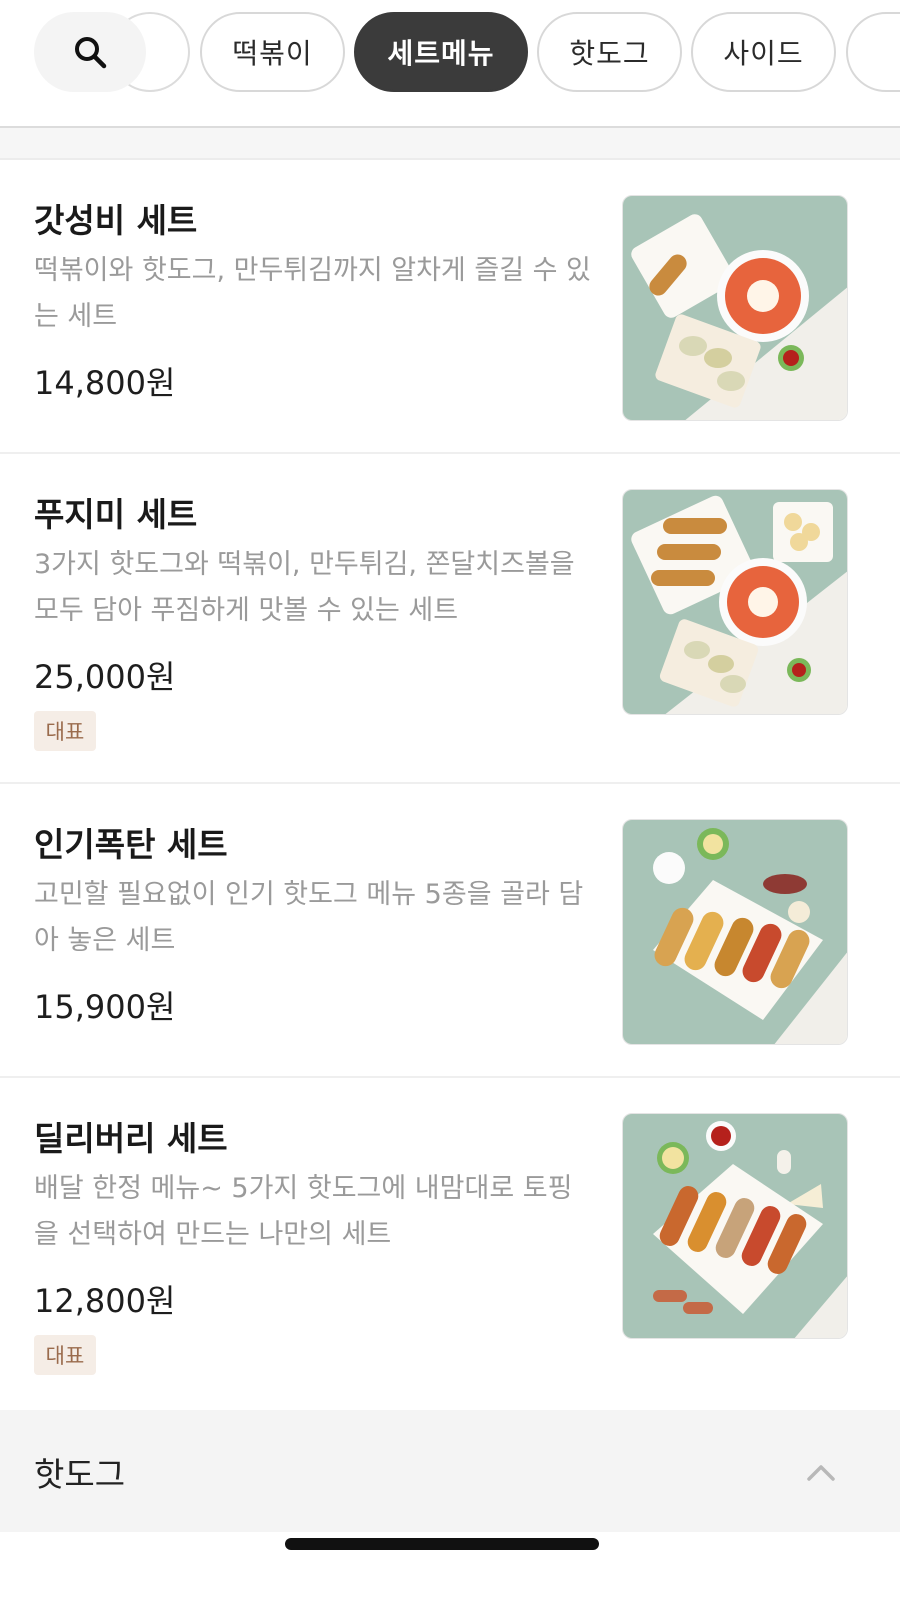 This screenshot has width=900, height=1600. I want to click on item-price: 15,900원, so click(105, 1007).